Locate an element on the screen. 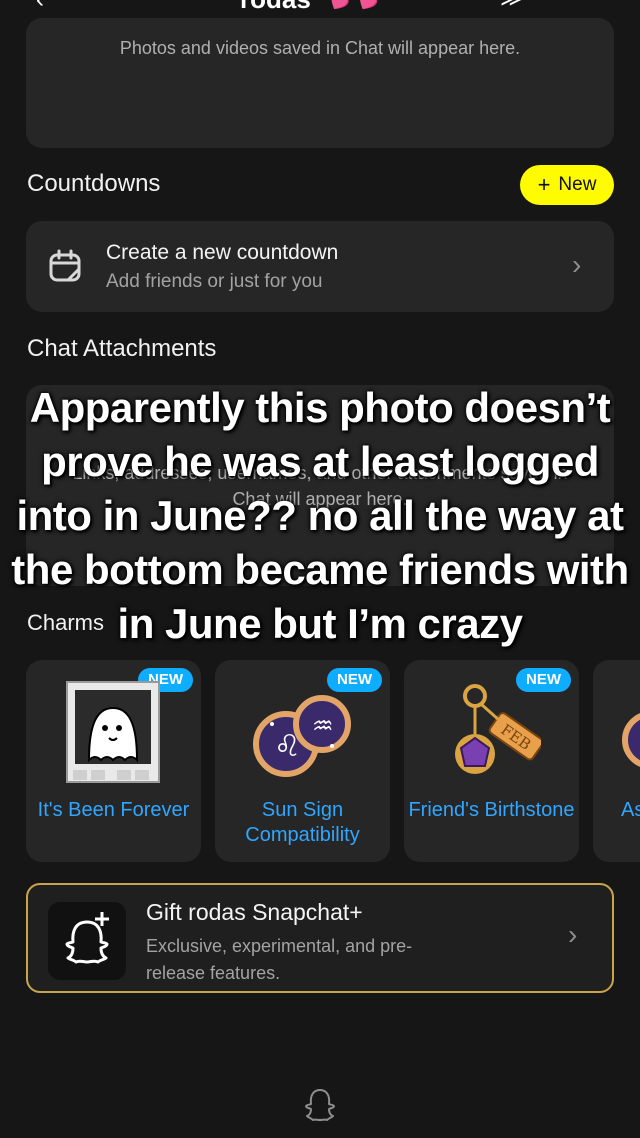  new-button-label: New is located at coordinates (577, 184).